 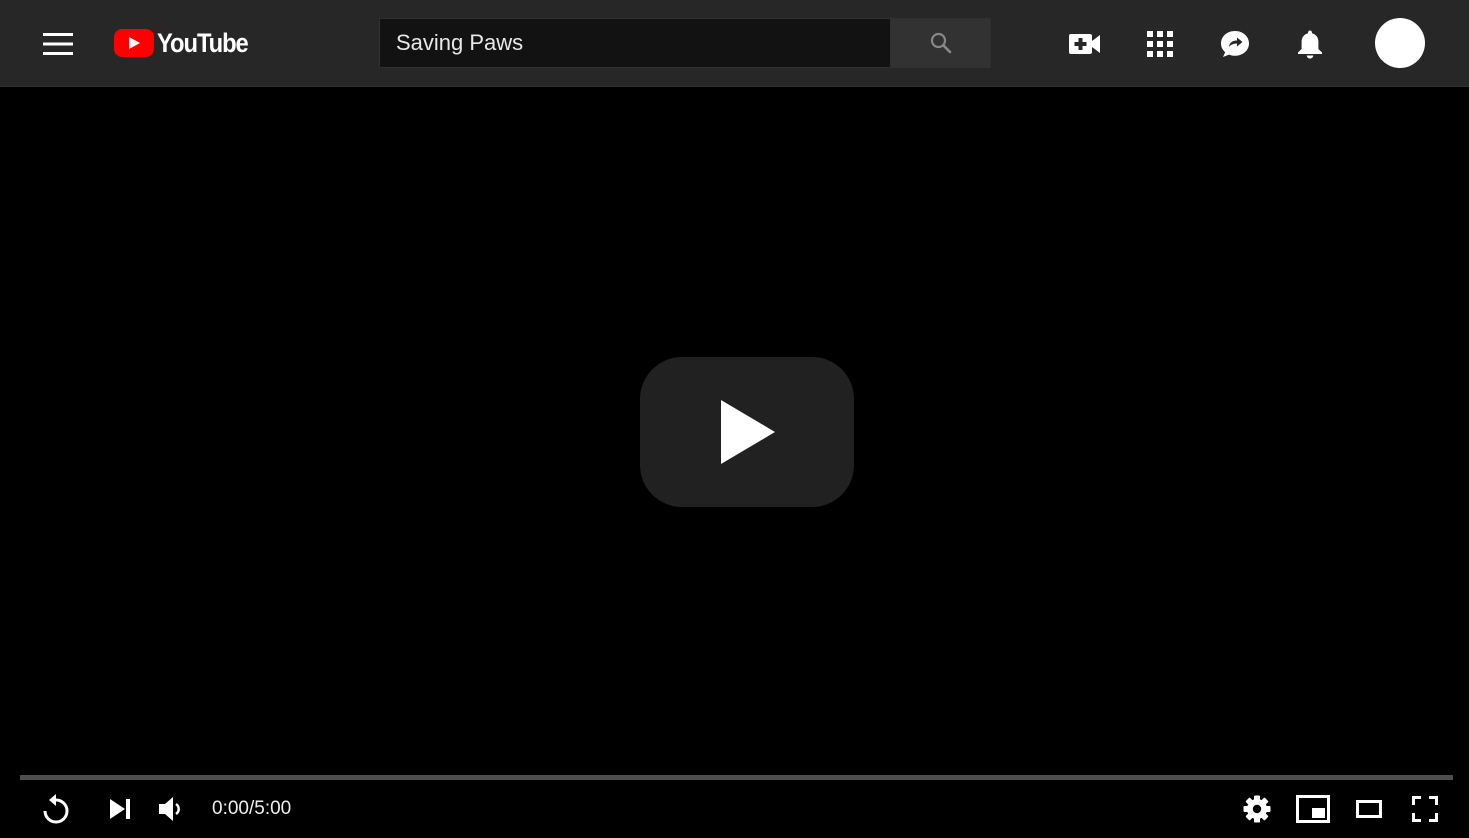 I want to click on time-display: 0:00/5:00, so click(x=252, y=808).